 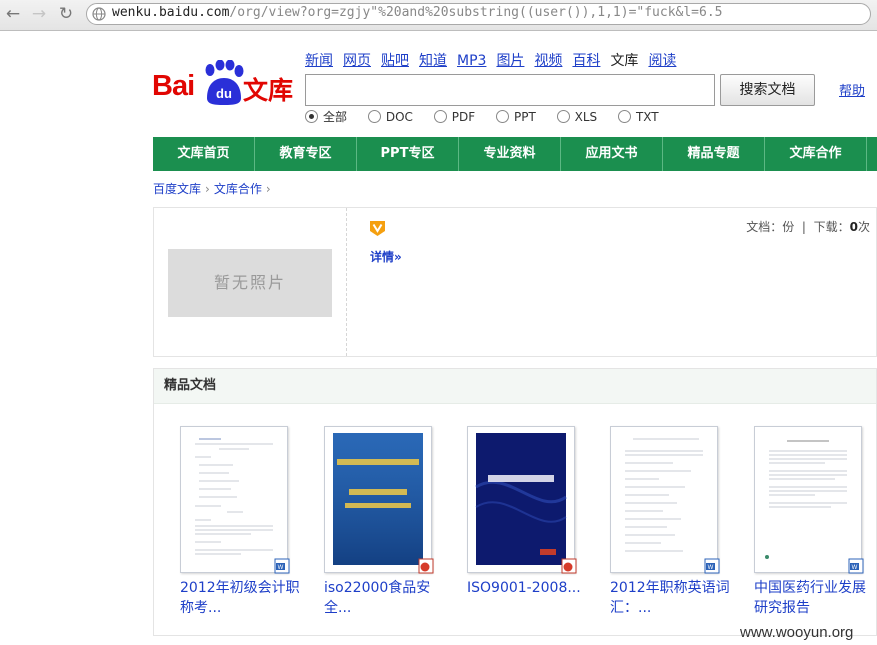 I want to click on search-input, so click(x=510, y=90).